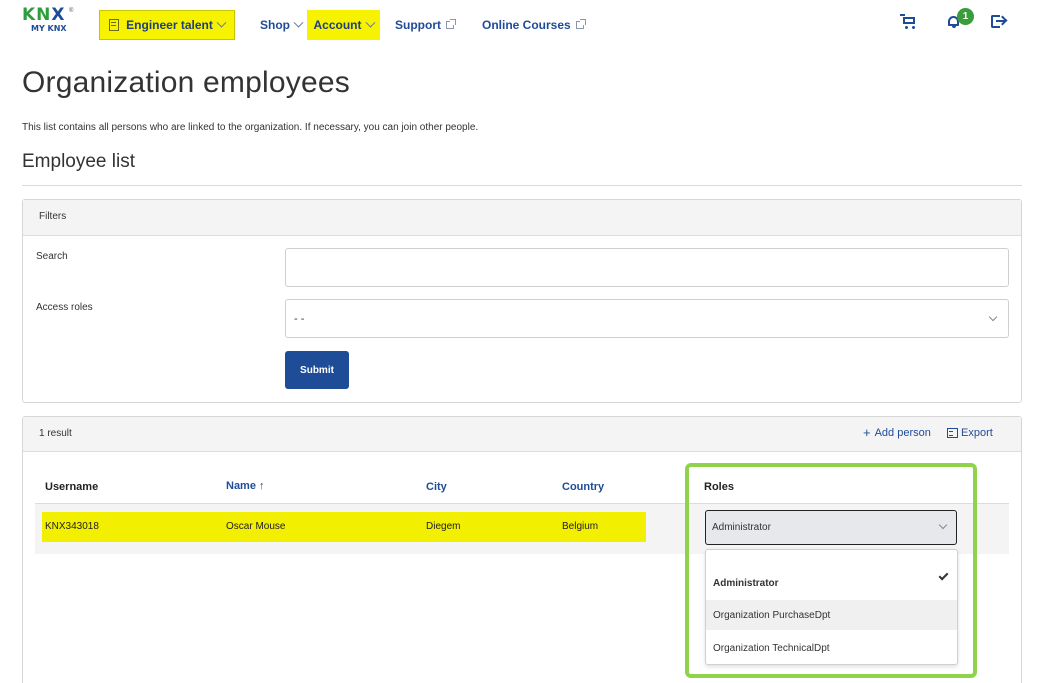  I want to click on logo-mark: KNX, so click(44, 15).